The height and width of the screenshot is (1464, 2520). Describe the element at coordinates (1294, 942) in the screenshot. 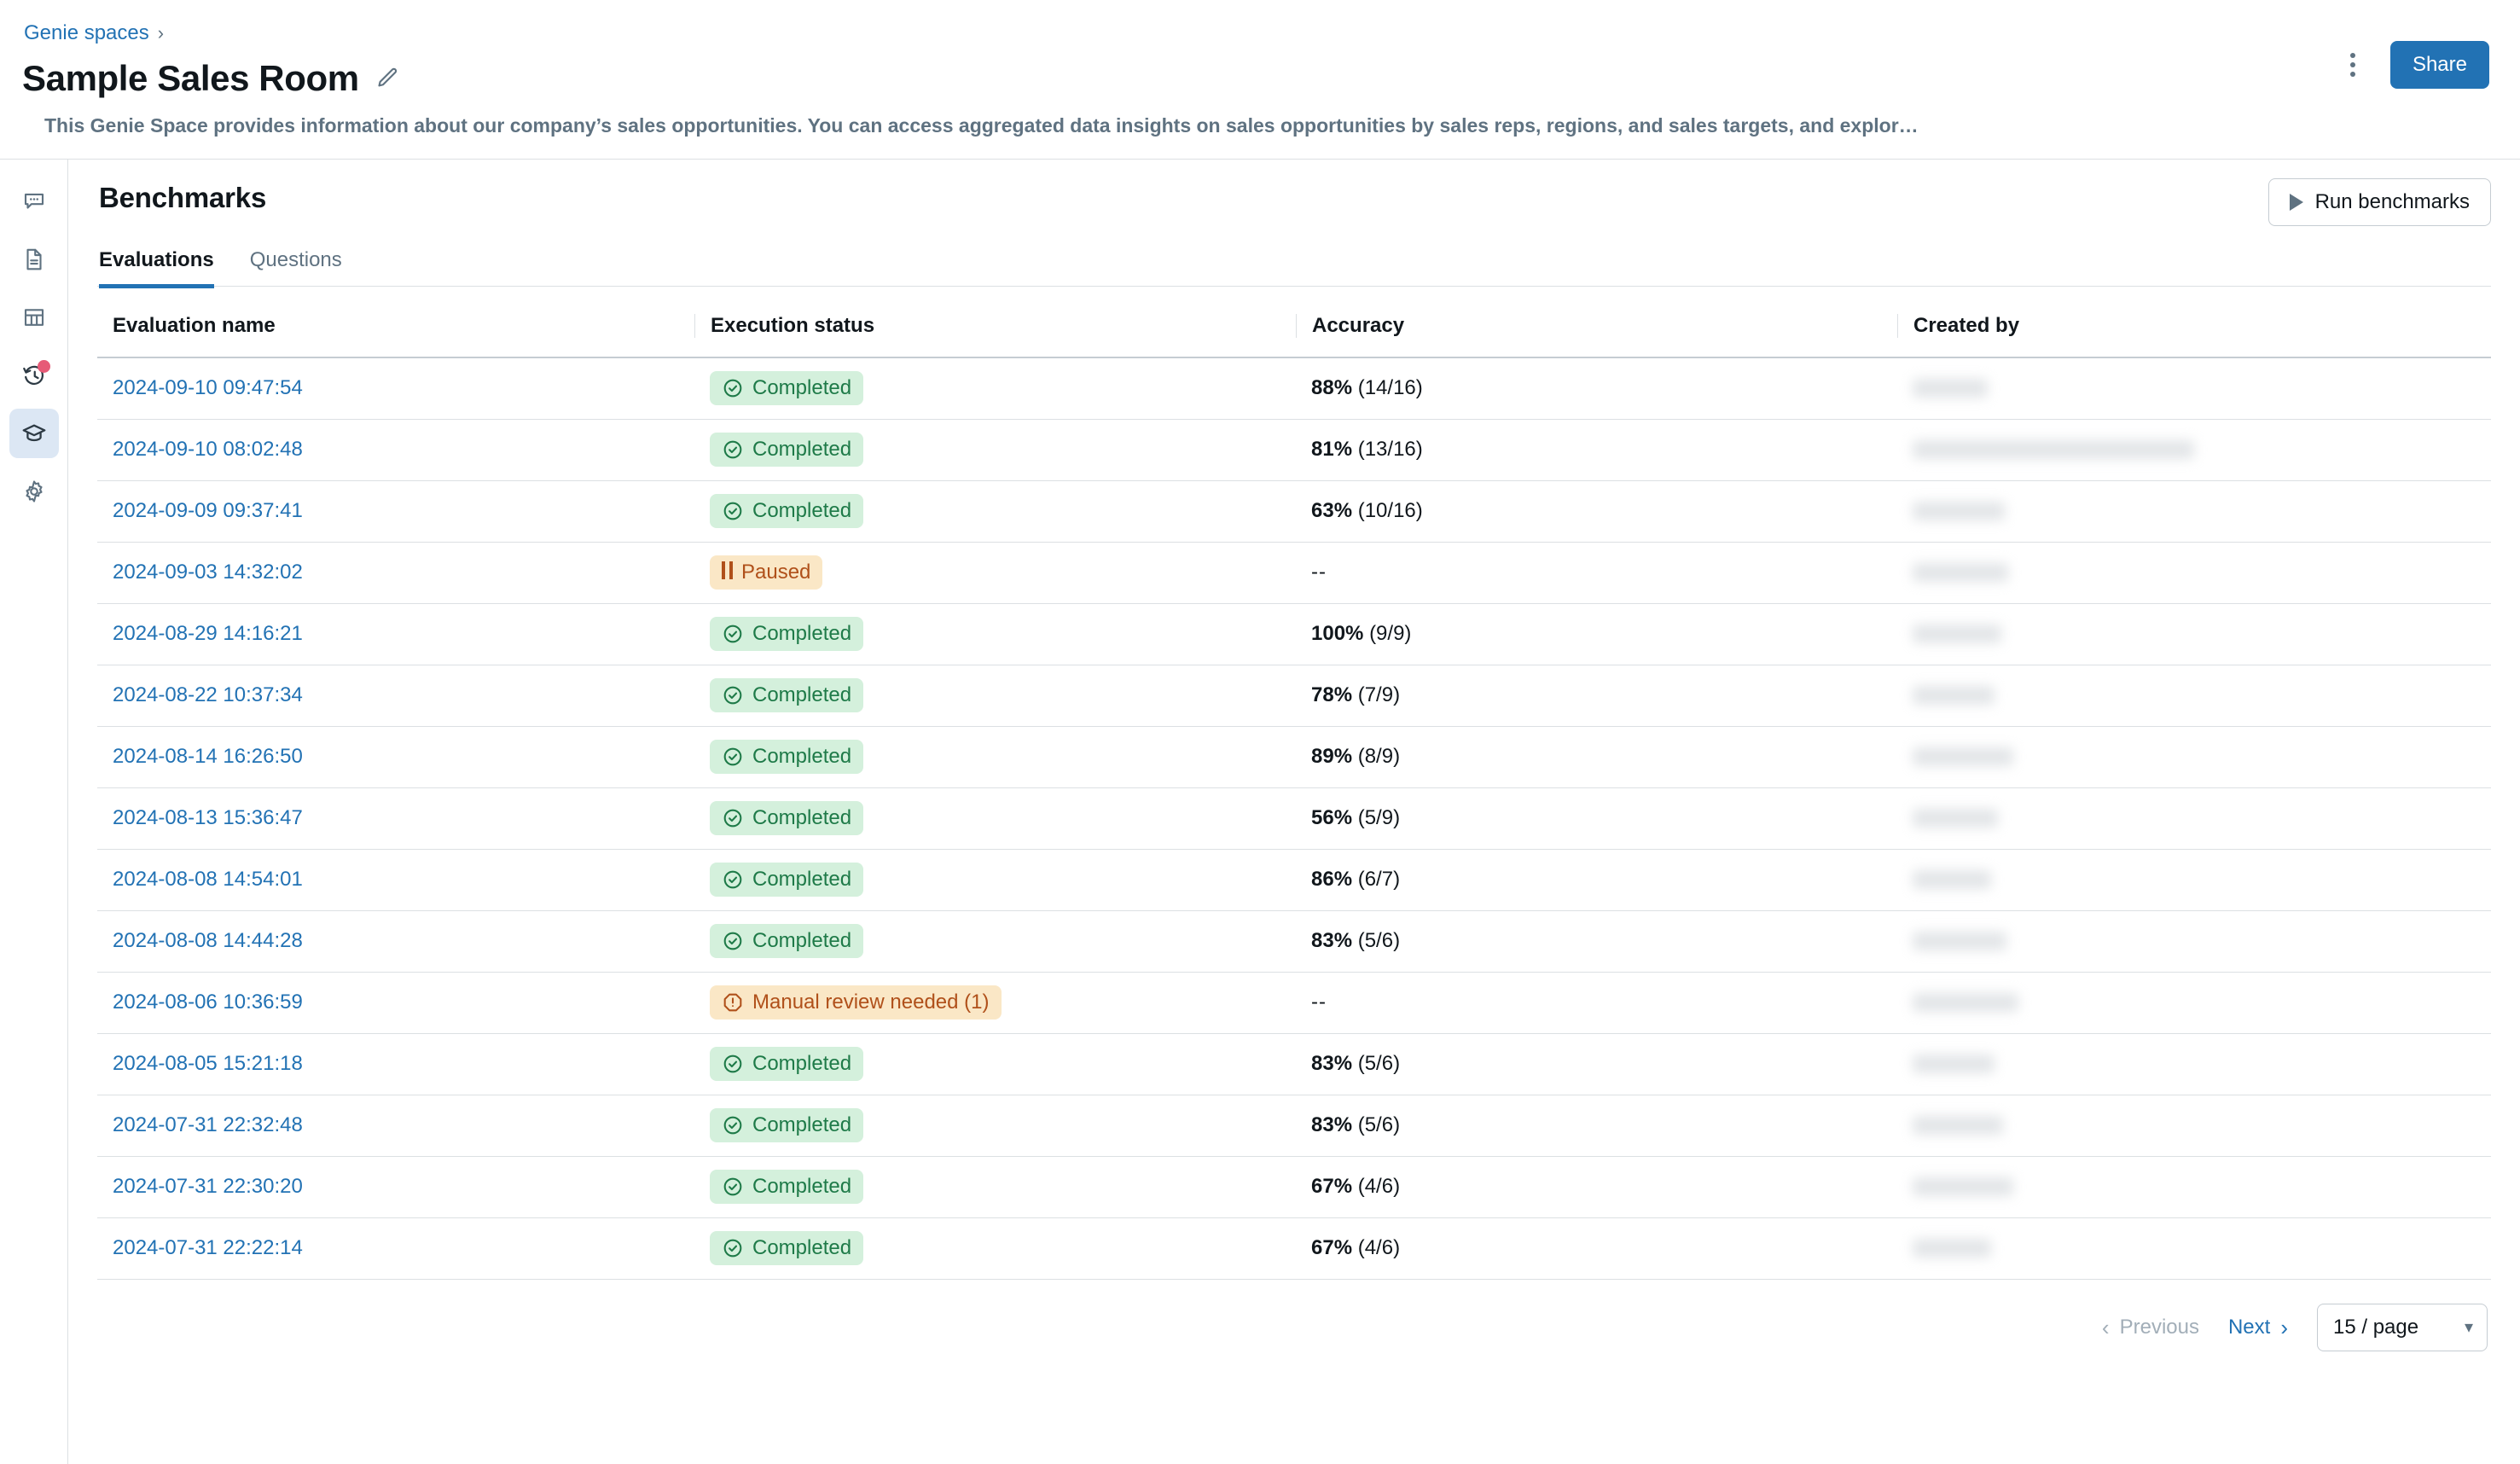

I see `table-row: 2024-08-08 14:44:28 Completed 83% (5/6)` at that location.